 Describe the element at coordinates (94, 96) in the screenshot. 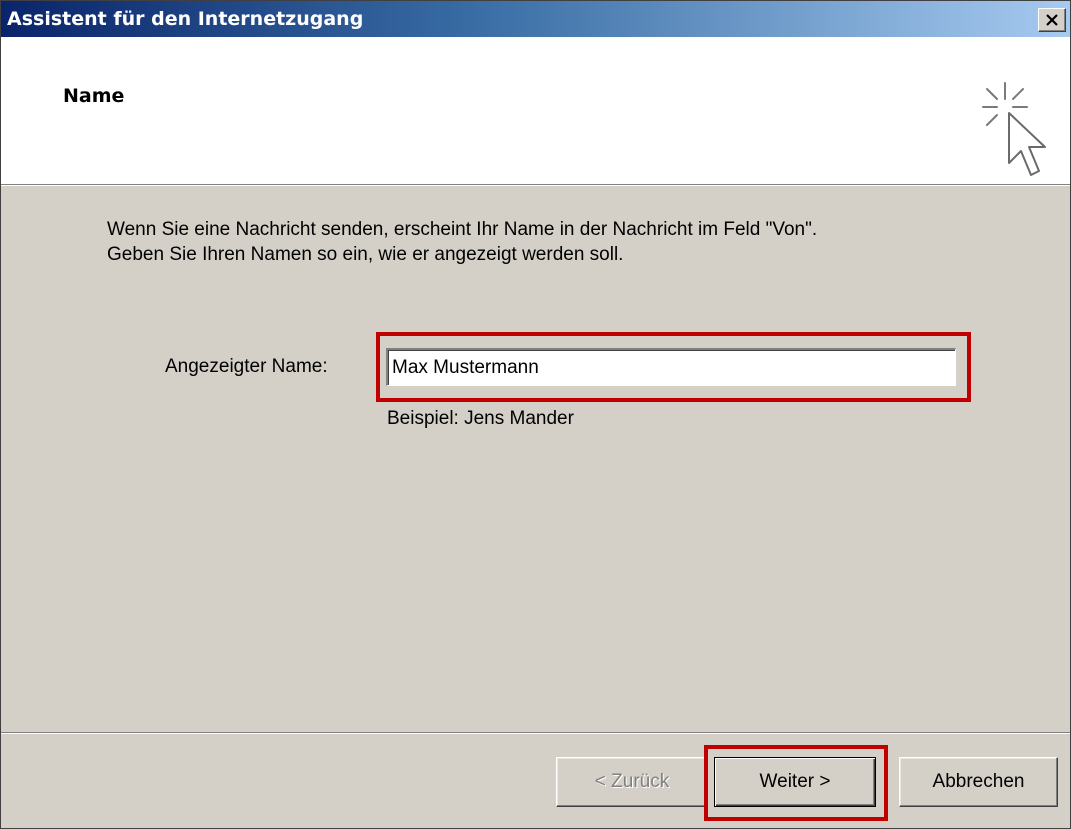

I see `page-title: Name` at that location.